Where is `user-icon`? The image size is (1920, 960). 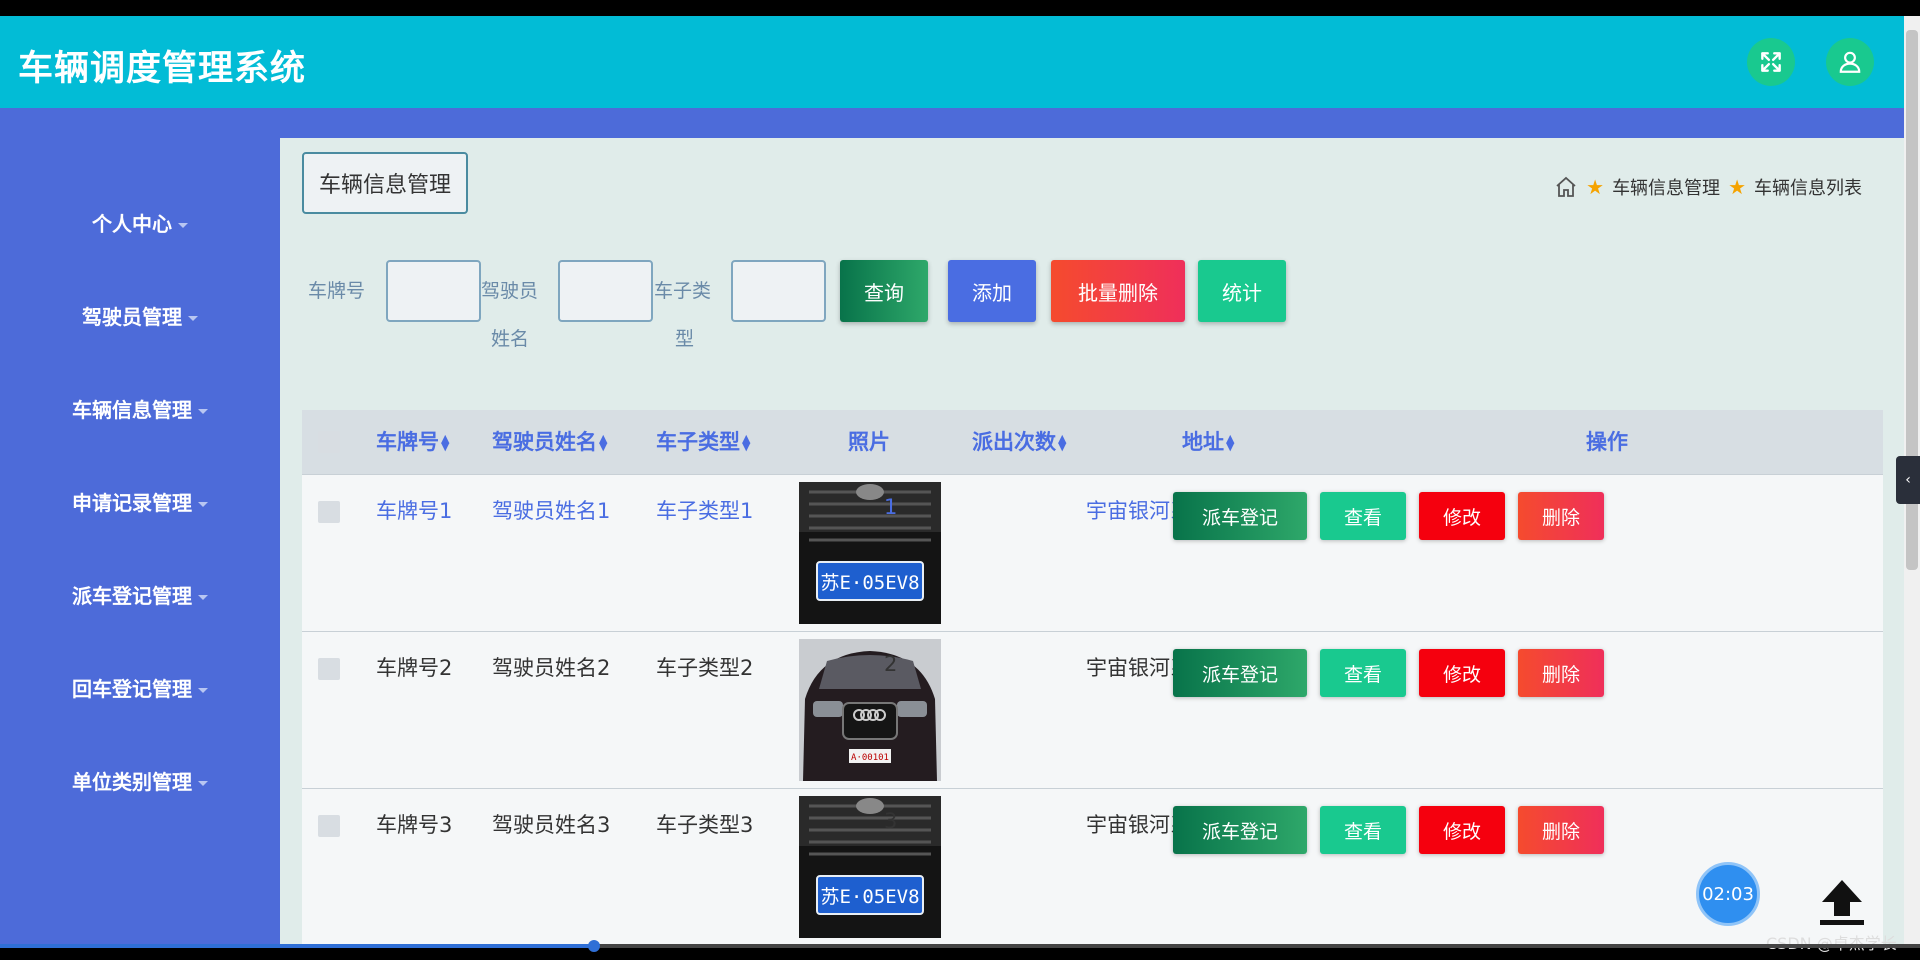 user-icon is located at coordinates (1850, 62).